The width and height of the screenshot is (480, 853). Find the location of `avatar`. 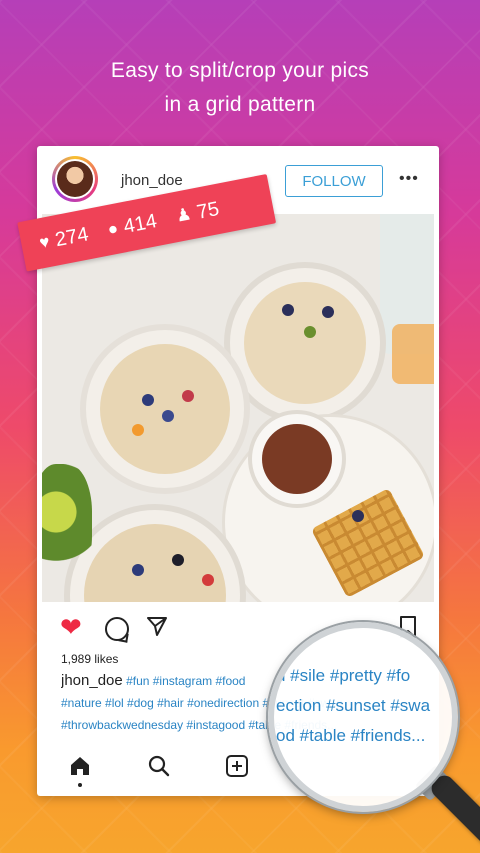

avatar is located at coordinates (75, 179).